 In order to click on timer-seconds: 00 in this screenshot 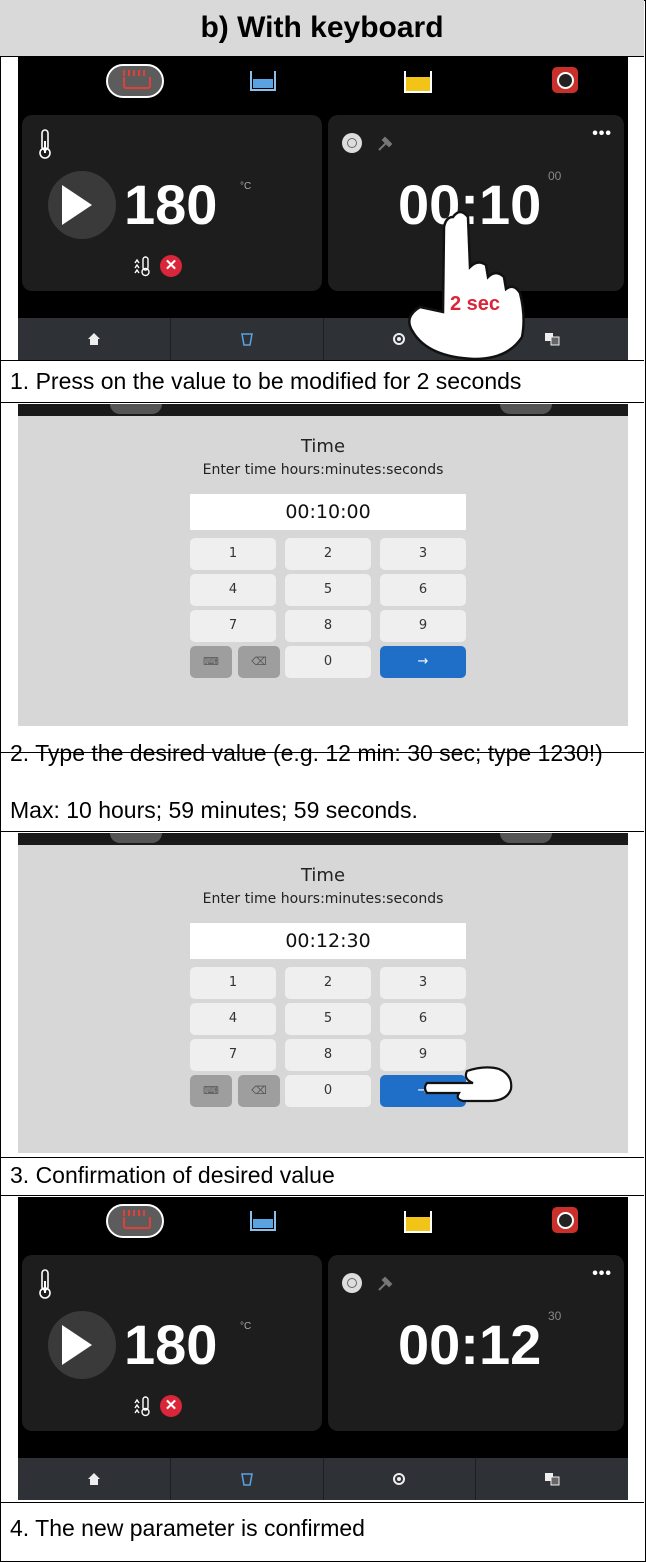, I will do `click(555, 176)`.